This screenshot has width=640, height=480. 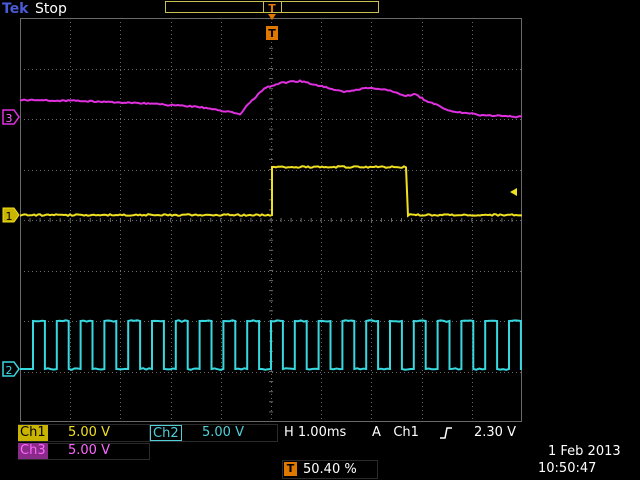 What do you see at coordinates (89, 451) in the screenshot?
I see `ch3-scale: 5.00 V` at bounding box center [89, 451].